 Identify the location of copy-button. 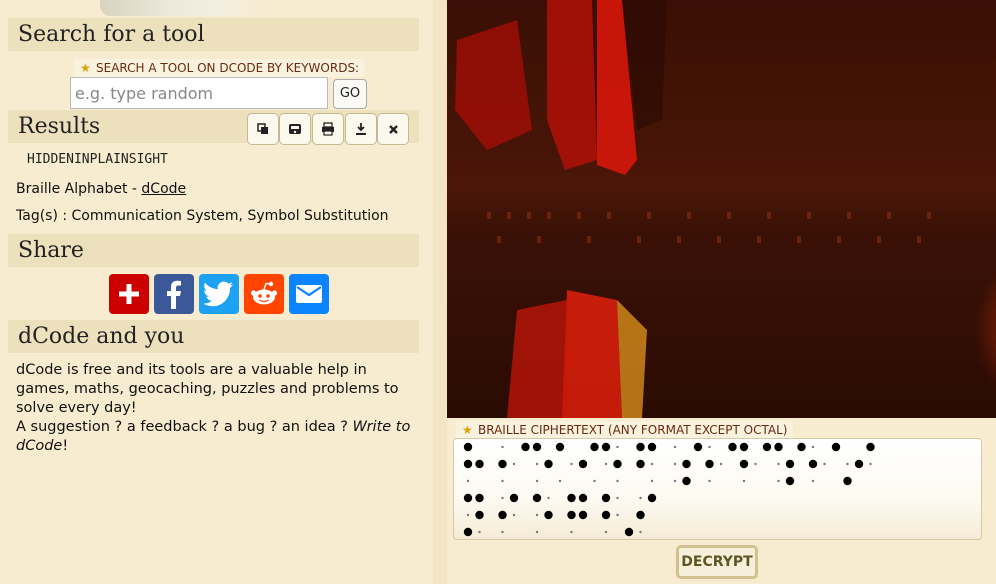
(263, 129).